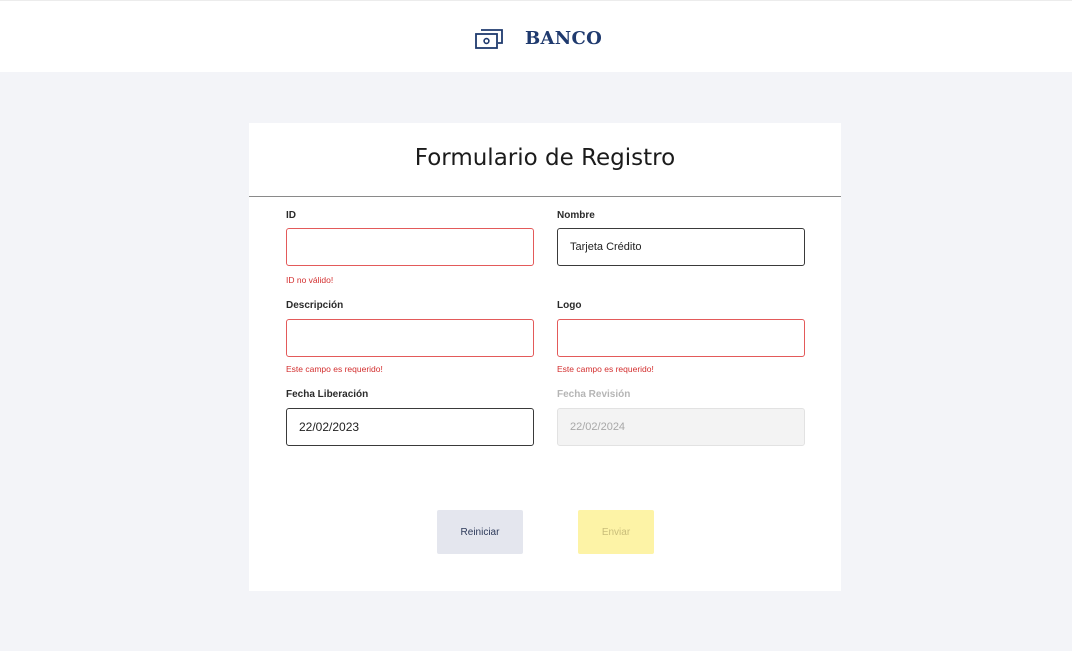  I want to click on descripcion-input, so click(410, 338).